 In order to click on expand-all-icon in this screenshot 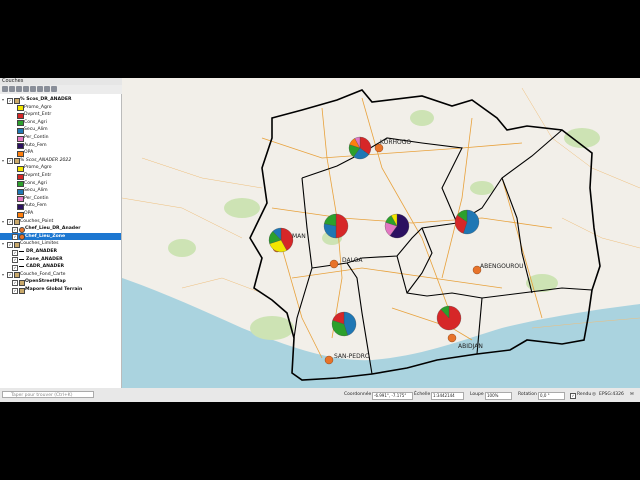, I will do `click(40, 89)`.